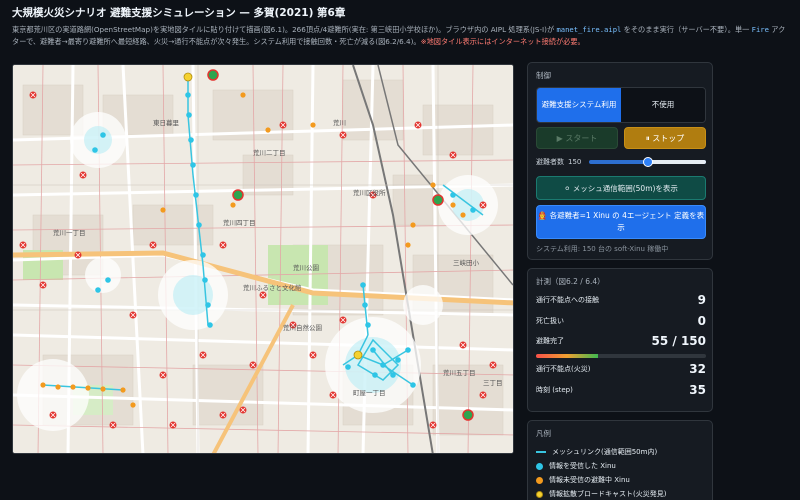 This screenshot has width=800, height=500. Describe the element at coordinates (550, 162) in the screenshot. I see `evacuee-count-label: 避難者数` at that location.